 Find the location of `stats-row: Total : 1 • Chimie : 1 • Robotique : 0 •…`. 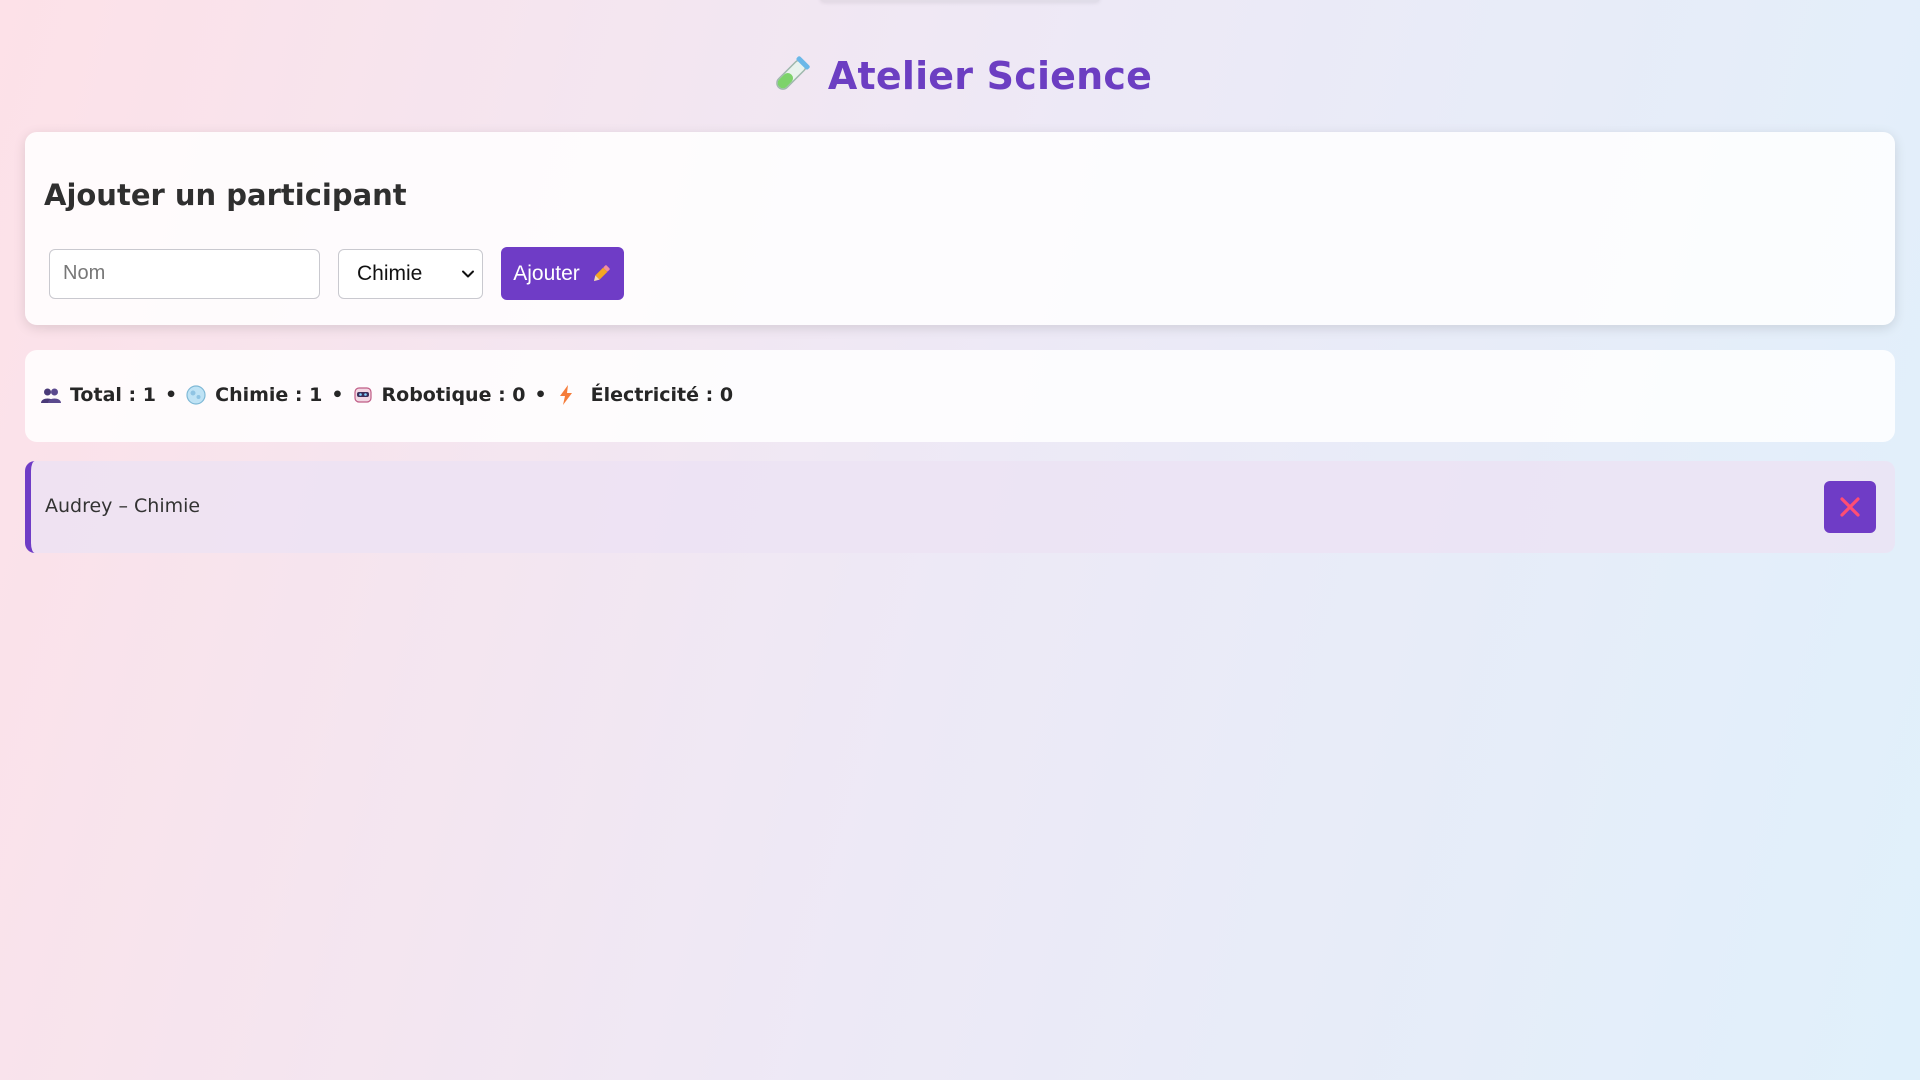

stats-row: Total : 1 • Chimie : 1 • Robotique : 0 •… is located at coordinates (386, 395).